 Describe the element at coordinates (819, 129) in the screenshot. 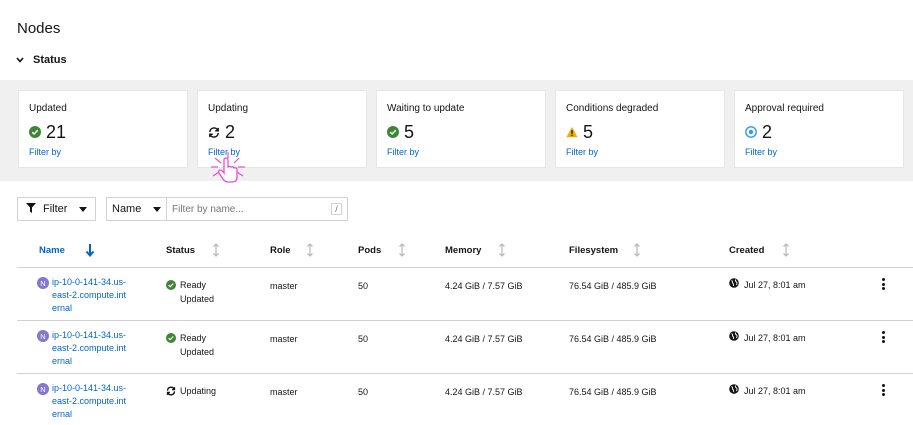

I see `status-card-approval: Approval required 2 Filter by` at that location.